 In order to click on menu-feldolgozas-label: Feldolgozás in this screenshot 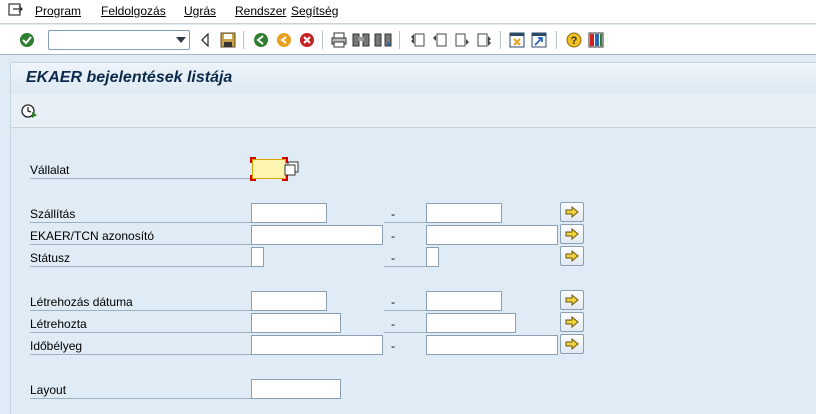, I will do `click(133, 11)`.